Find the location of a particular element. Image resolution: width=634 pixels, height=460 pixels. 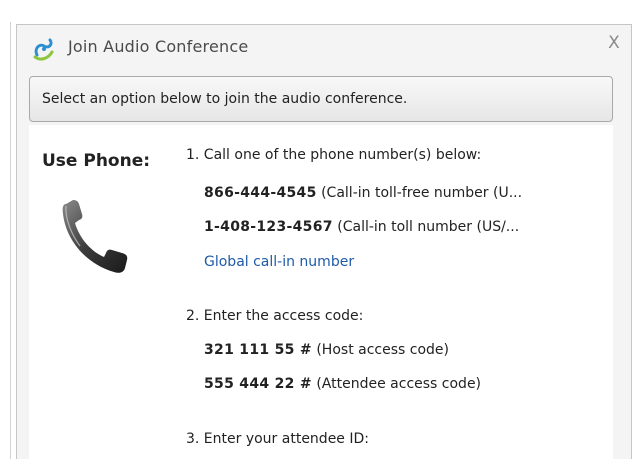

access-code-description: (Host access code) is located at coordinates (382, 350).